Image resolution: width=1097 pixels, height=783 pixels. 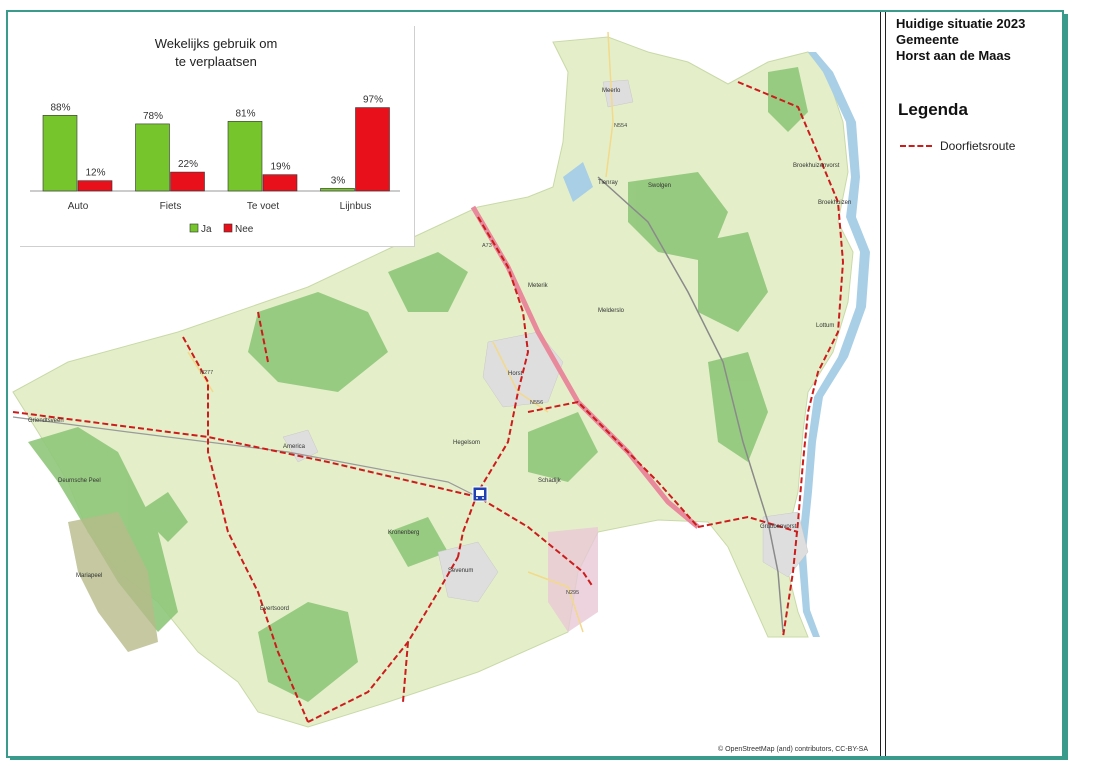 What do you see at coordinates (611, 91) in the screenshot?
I see `place-label: Meerlo` at bounding box center [611, 91].